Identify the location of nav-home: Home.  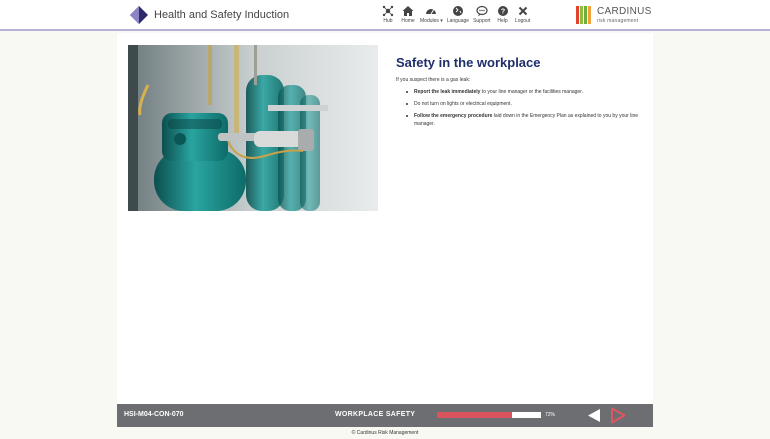
(408, 16).